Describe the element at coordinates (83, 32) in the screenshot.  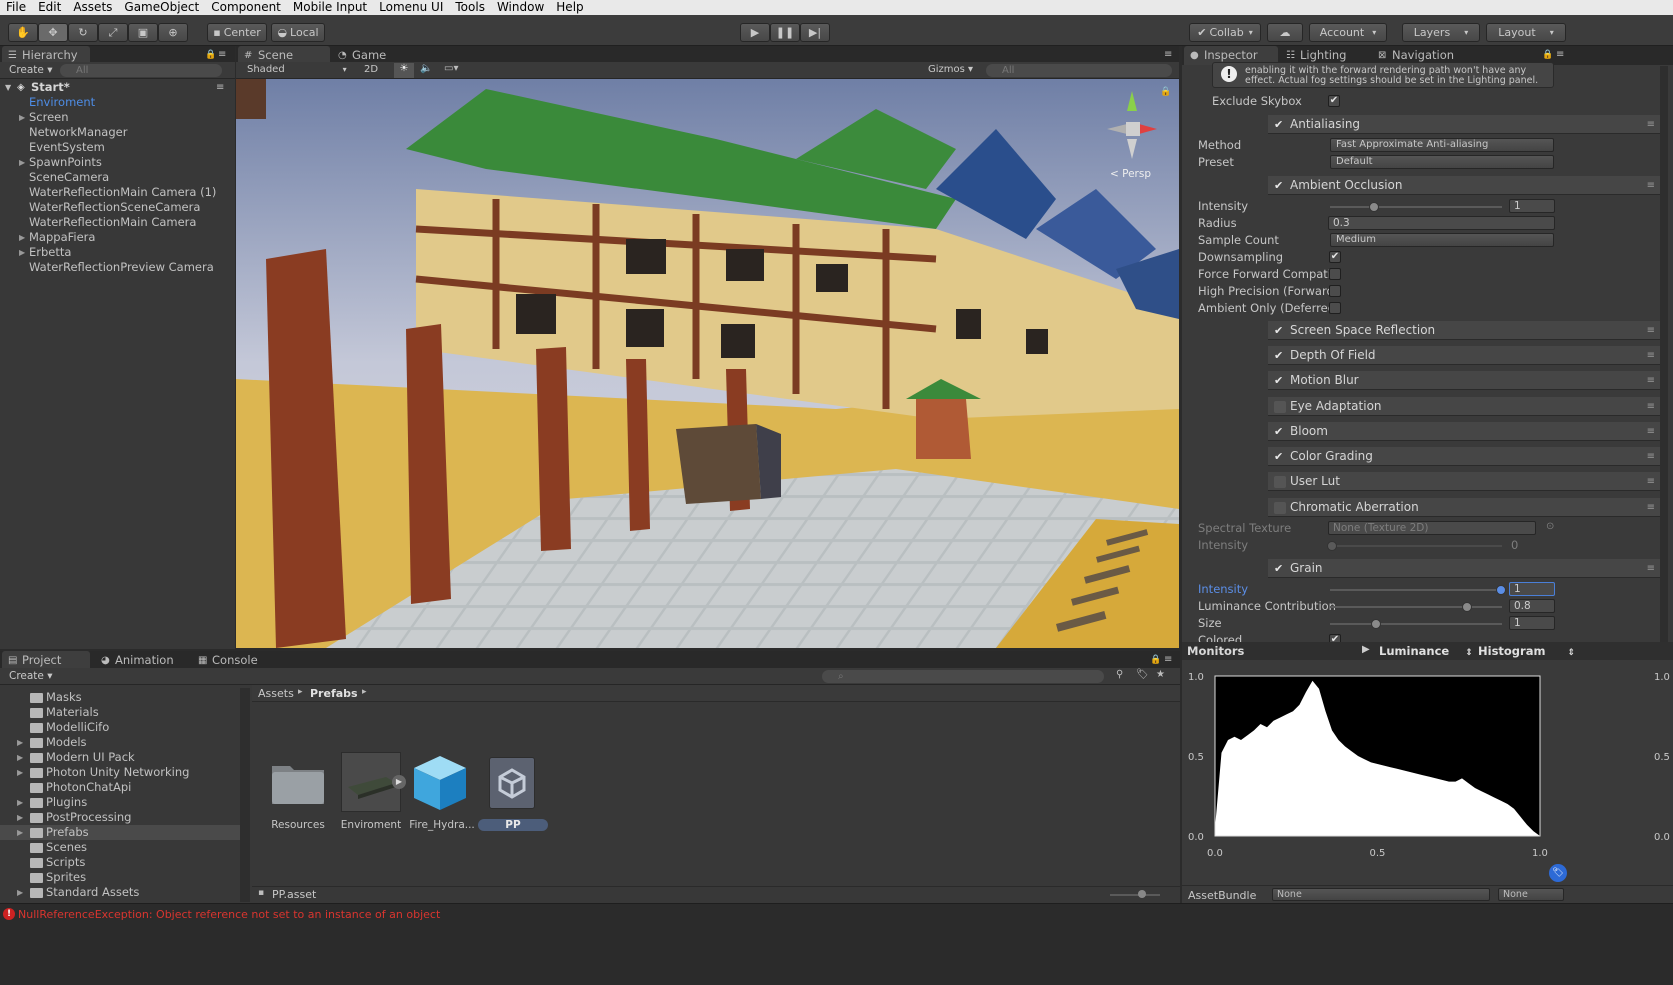
I see `rotate-tool-button: ↻` at that location.